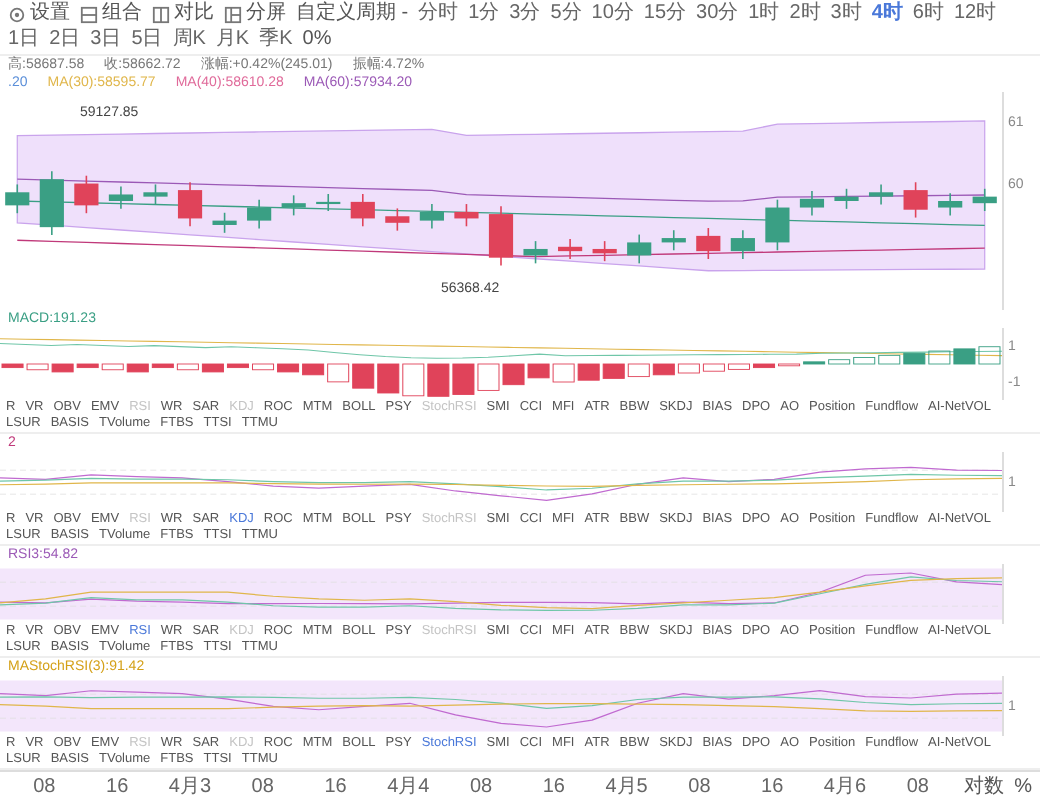  I want to click on toolbar-button: 对比, so click(183, 14).